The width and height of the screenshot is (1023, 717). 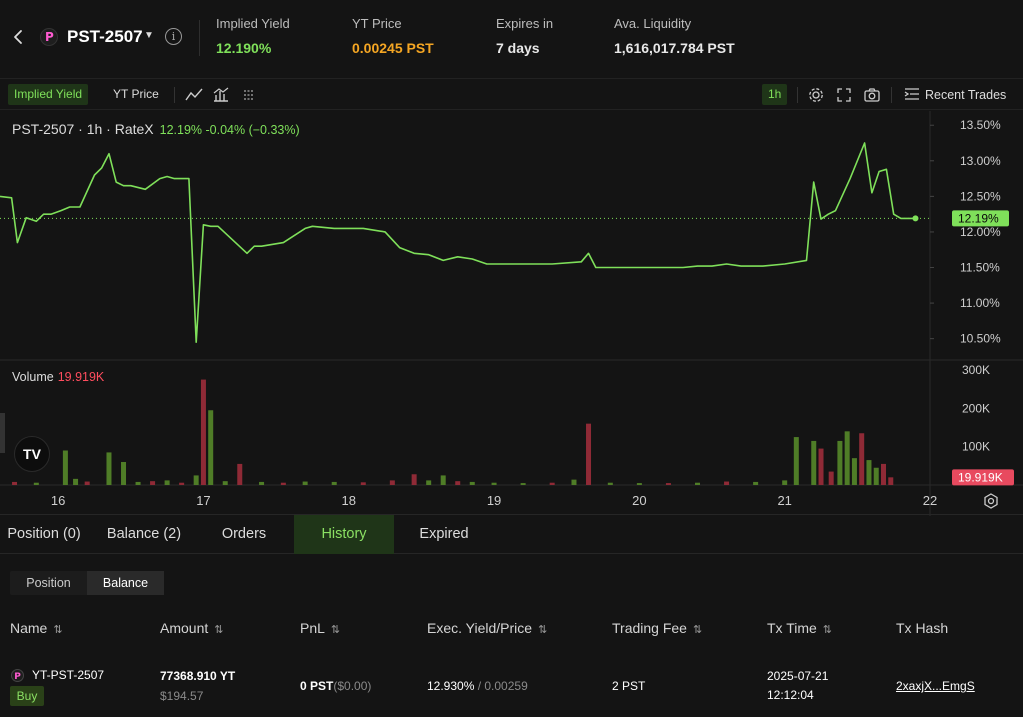 I want to click on tx-hash-link: 2xaxjX...EmgS, so click(x=935, y=686).